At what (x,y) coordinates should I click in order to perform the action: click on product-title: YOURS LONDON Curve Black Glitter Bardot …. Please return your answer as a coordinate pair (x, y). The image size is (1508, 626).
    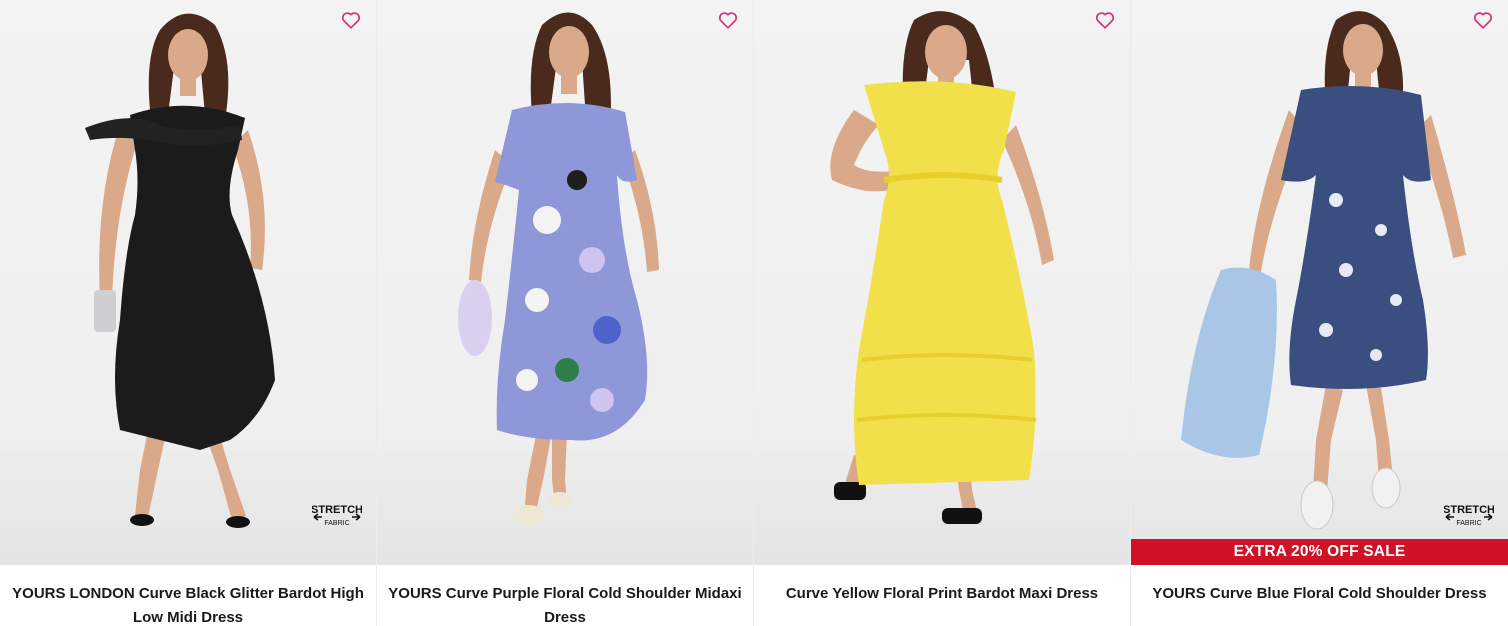
    Looking at the image, I should click on (188, 595).